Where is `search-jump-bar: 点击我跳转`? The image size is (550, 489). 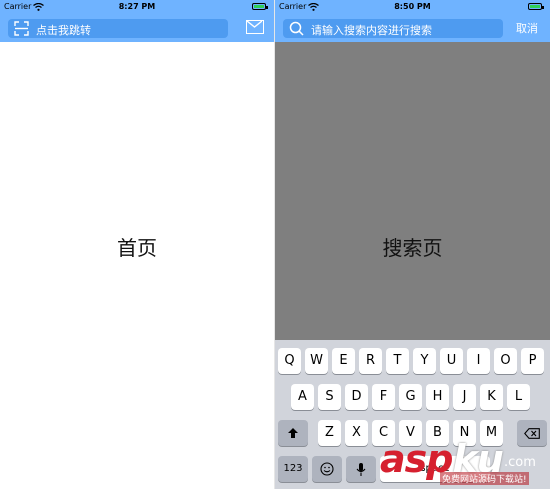 search-jump-bar: 点击我跳转 is located at coordinates (118, 28).